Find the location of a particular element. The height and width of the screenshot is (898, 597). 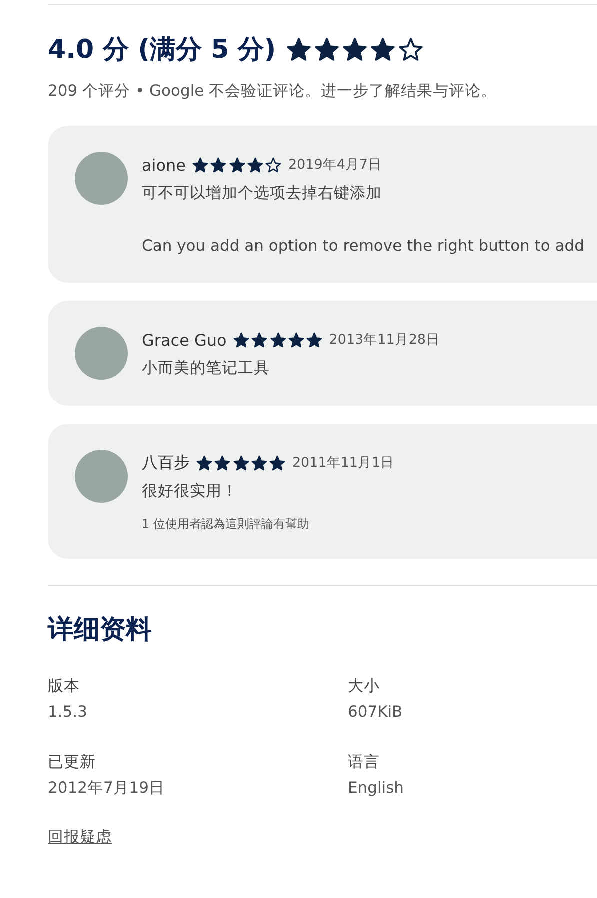

detail-value: 1.5.3 is located at coordinates (68, 712).